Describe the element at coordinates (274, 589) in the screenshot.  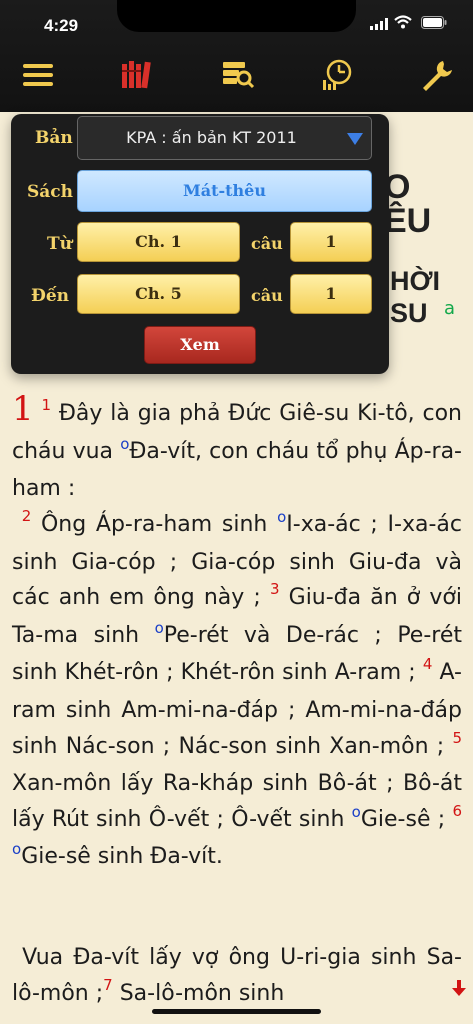
I see `verse-number: 3` at that location.